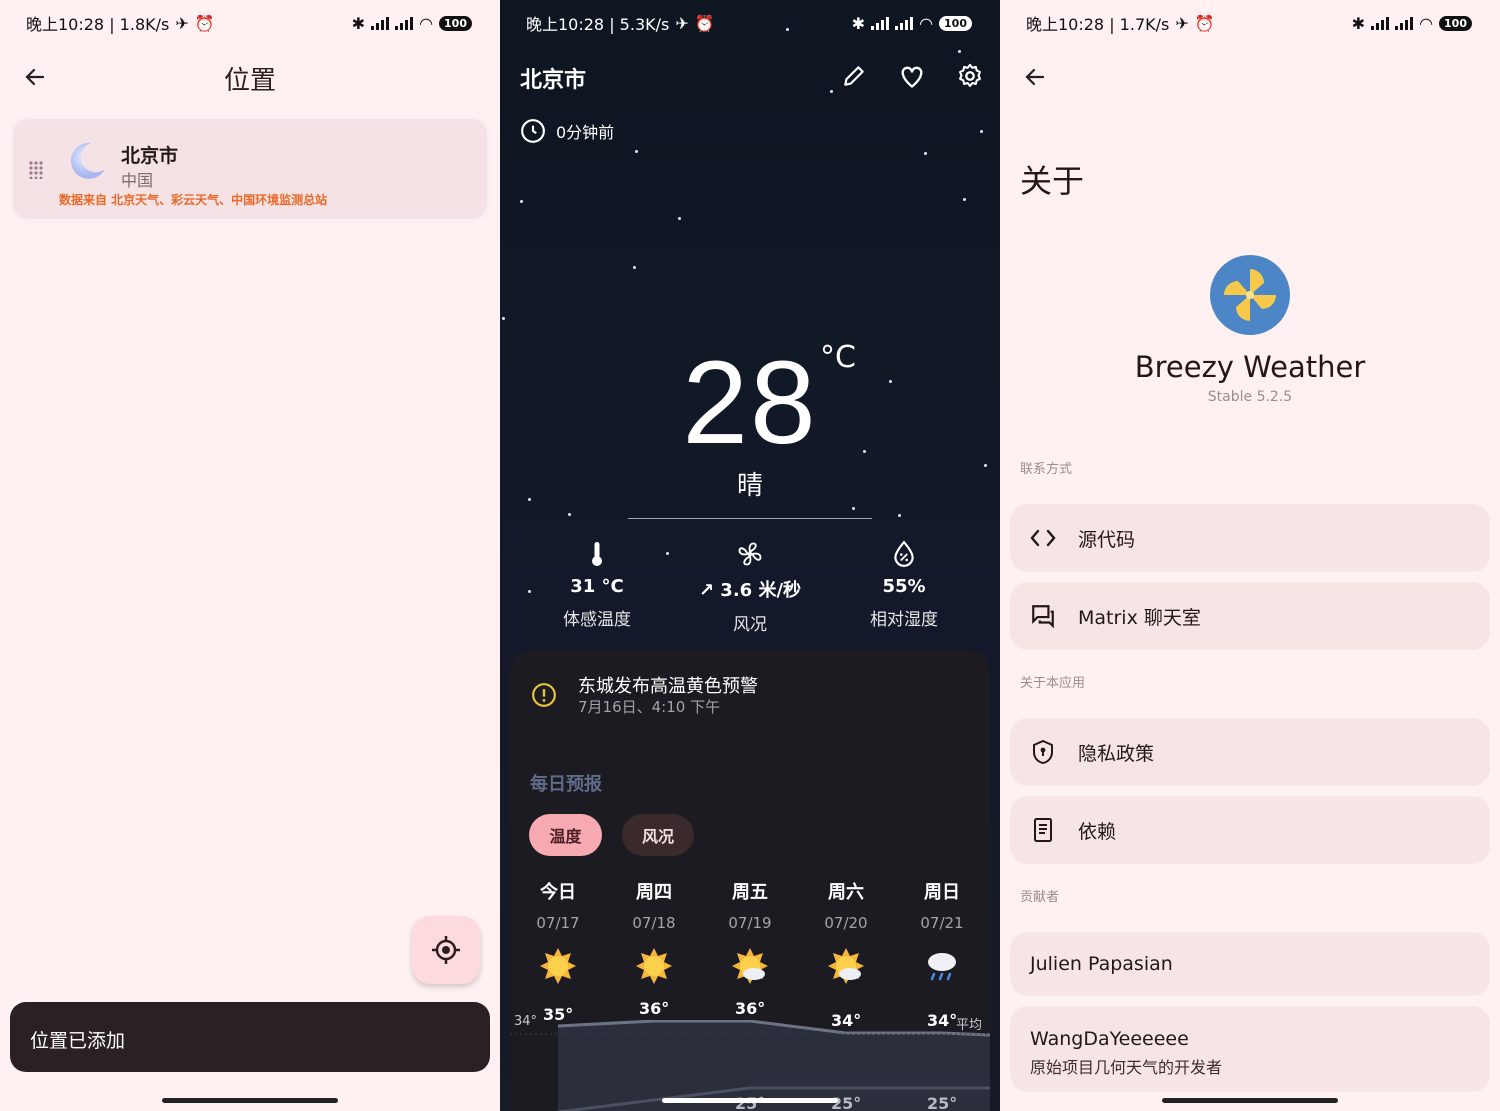 This screenshot has height=1111, width=1500. I want to click on status-time: 晚上10:28 | 1.7K/s, so click(1098, 24).